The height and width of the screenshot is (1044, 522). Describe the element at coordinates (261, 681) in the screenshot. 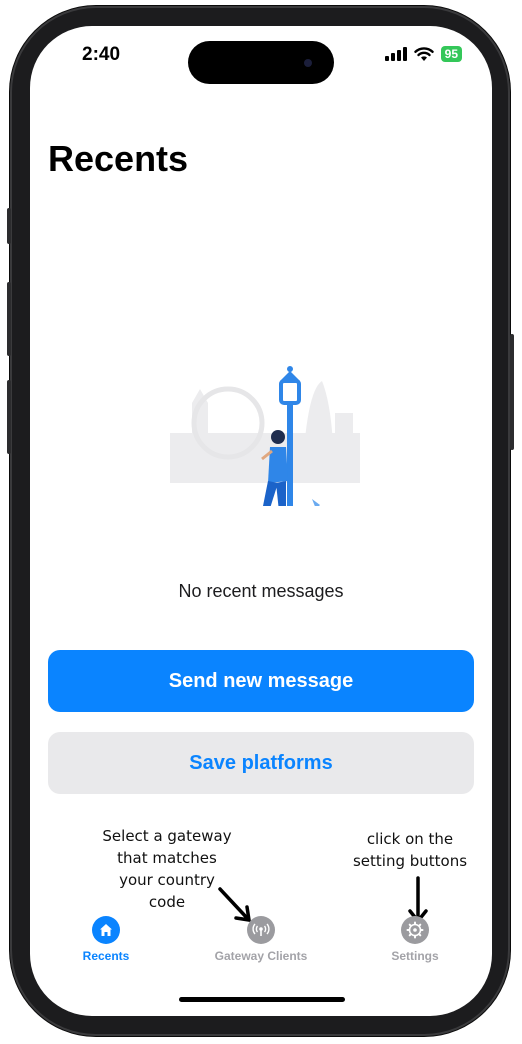

I see `send-new-message-button: Send new message` at that location.